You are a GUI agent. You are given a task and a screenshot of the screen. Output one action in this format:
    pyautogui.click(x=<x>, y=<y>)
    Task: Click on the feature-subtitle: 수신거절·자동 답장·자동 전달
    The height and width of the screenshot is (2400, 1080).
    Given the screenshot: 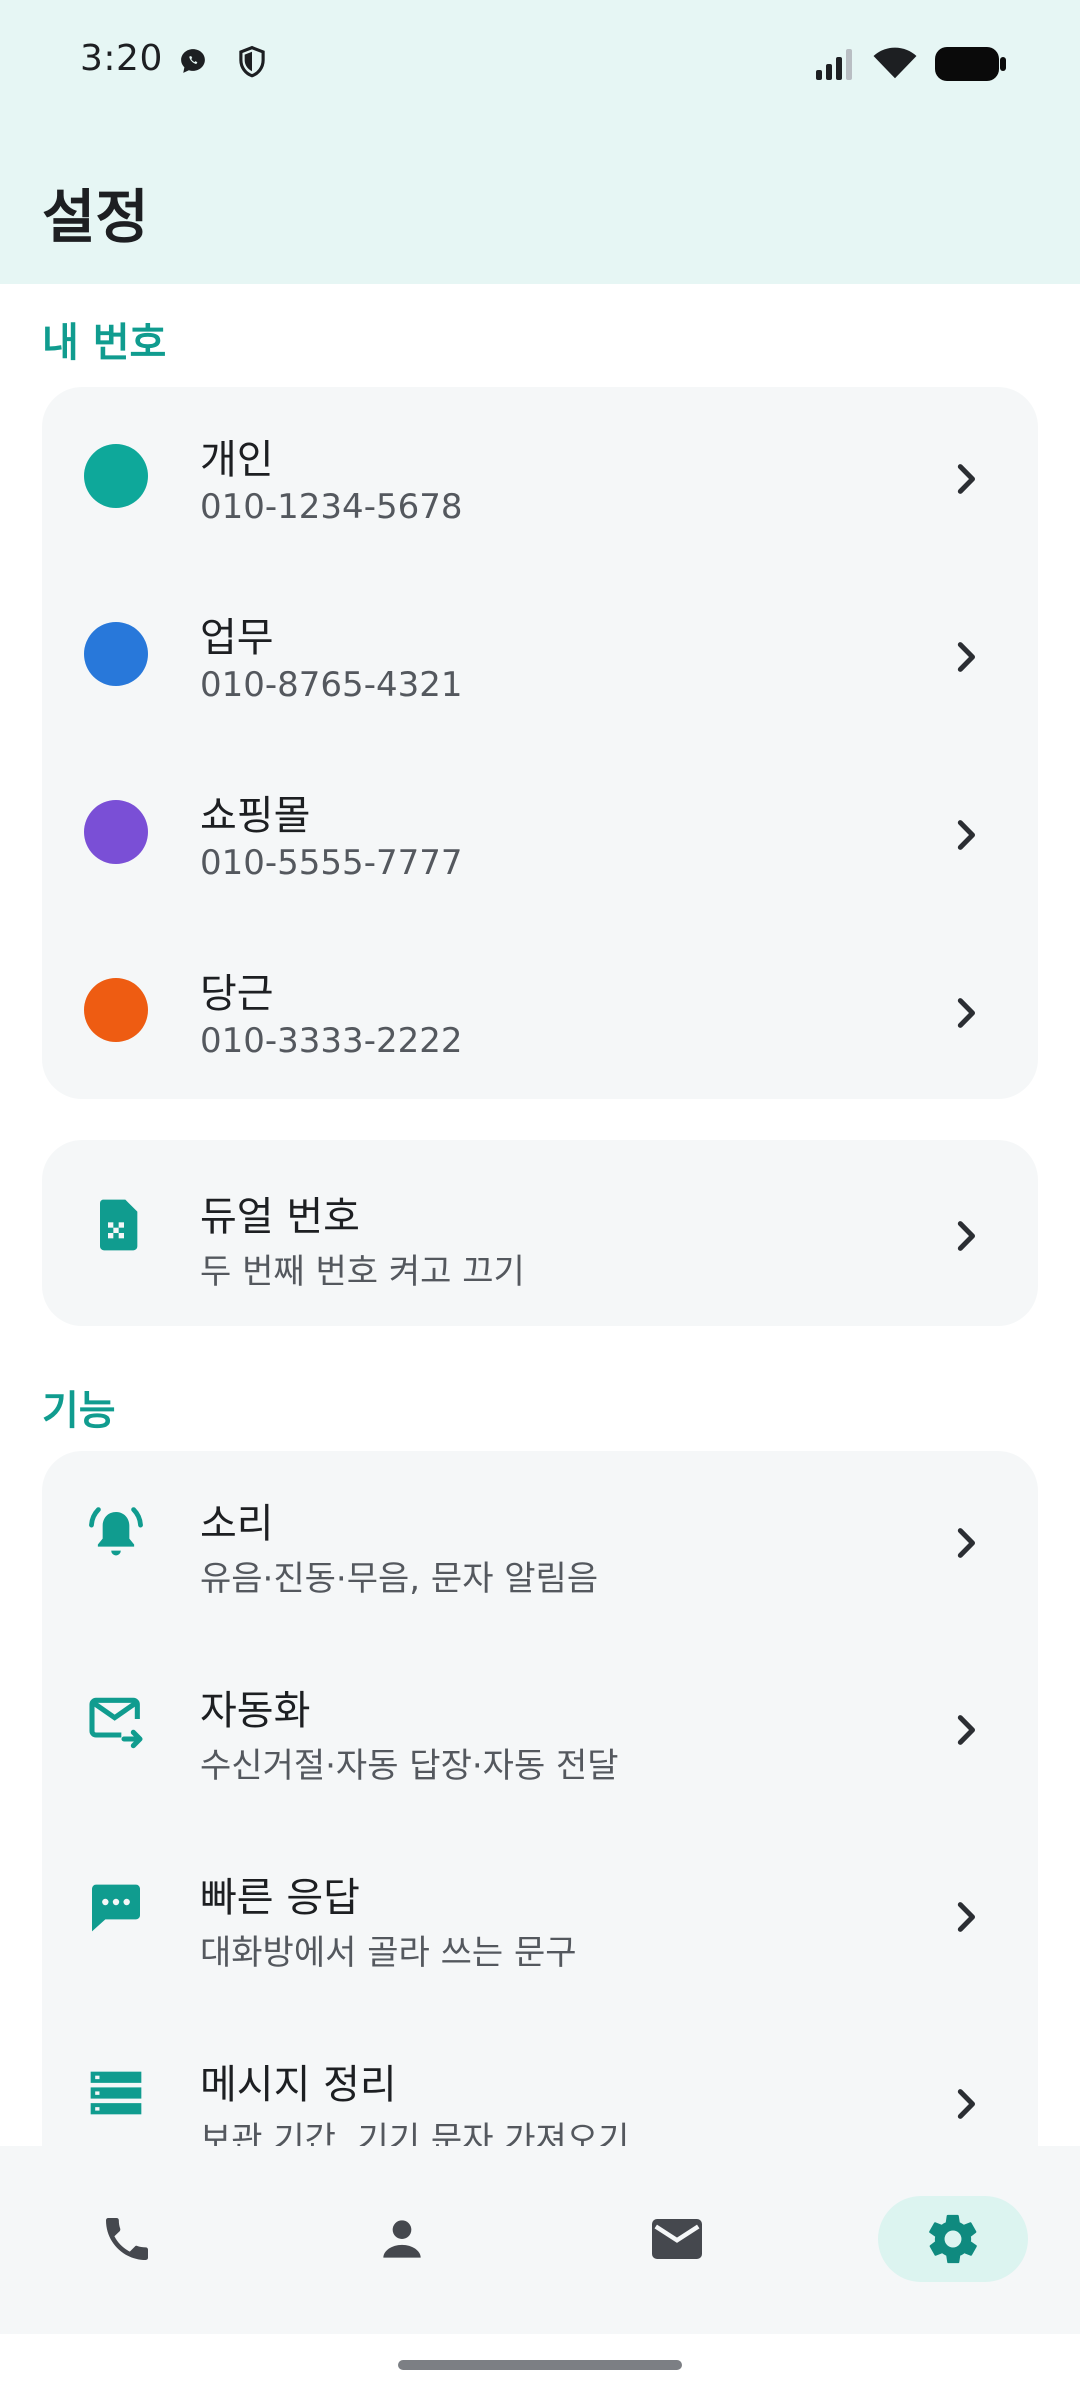 What is the action you would take?
    pyautogui.click(x=409, y=1766)
    